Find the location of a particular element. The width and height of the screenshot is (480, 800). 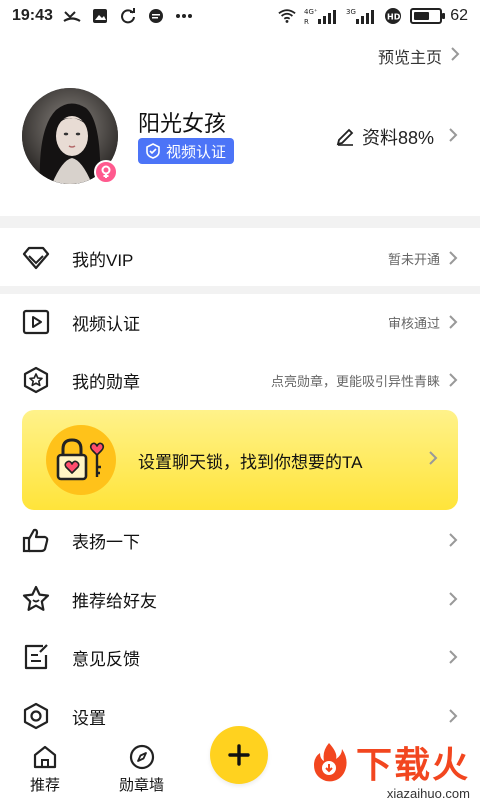

wifi-icon is located at coordinates (287, 16).